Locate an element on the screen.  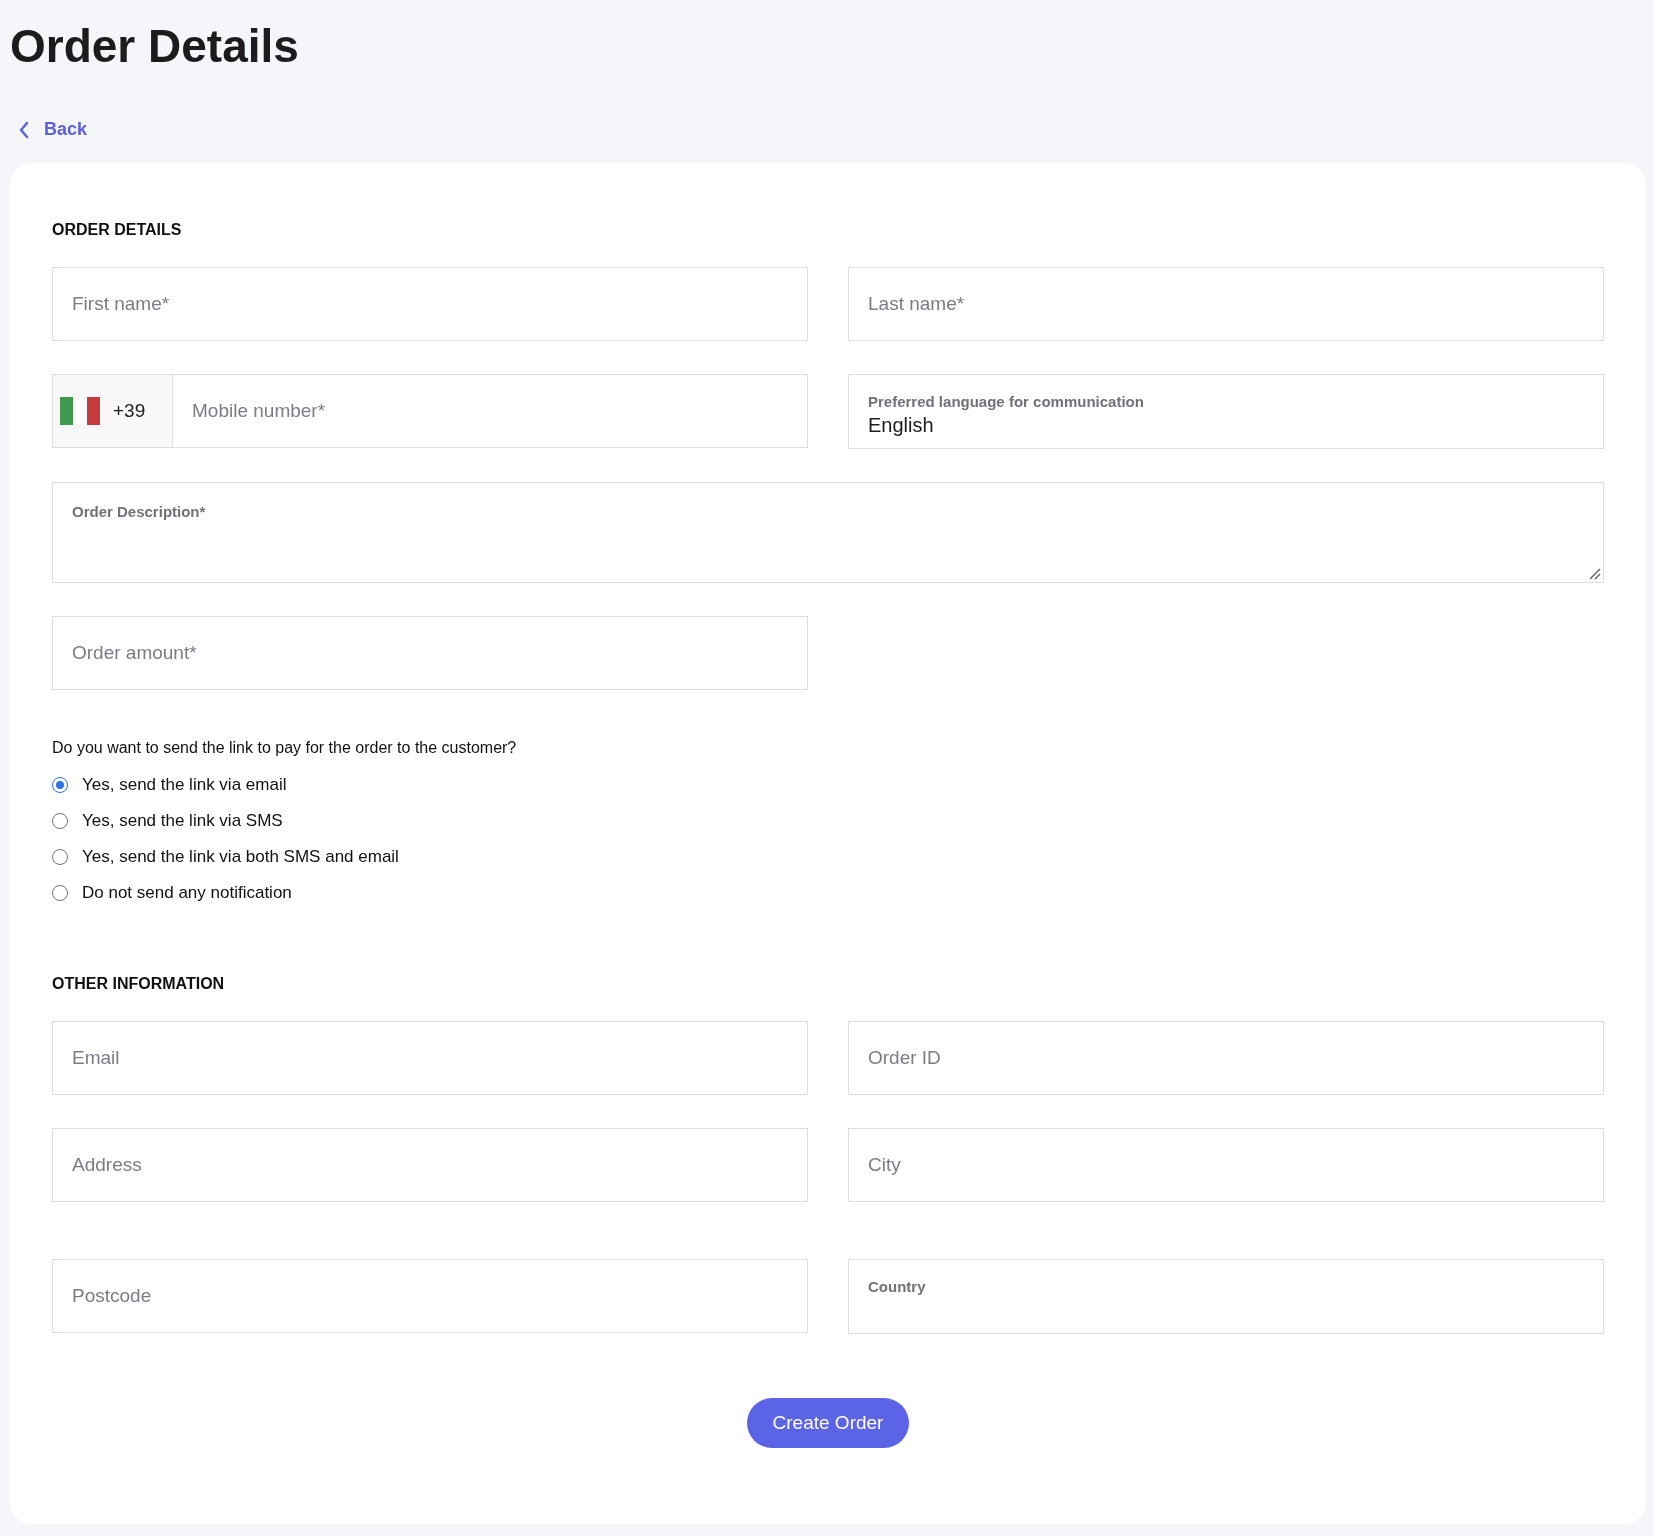
order-description-field: Order Description* is located at coordinates (828, 532).